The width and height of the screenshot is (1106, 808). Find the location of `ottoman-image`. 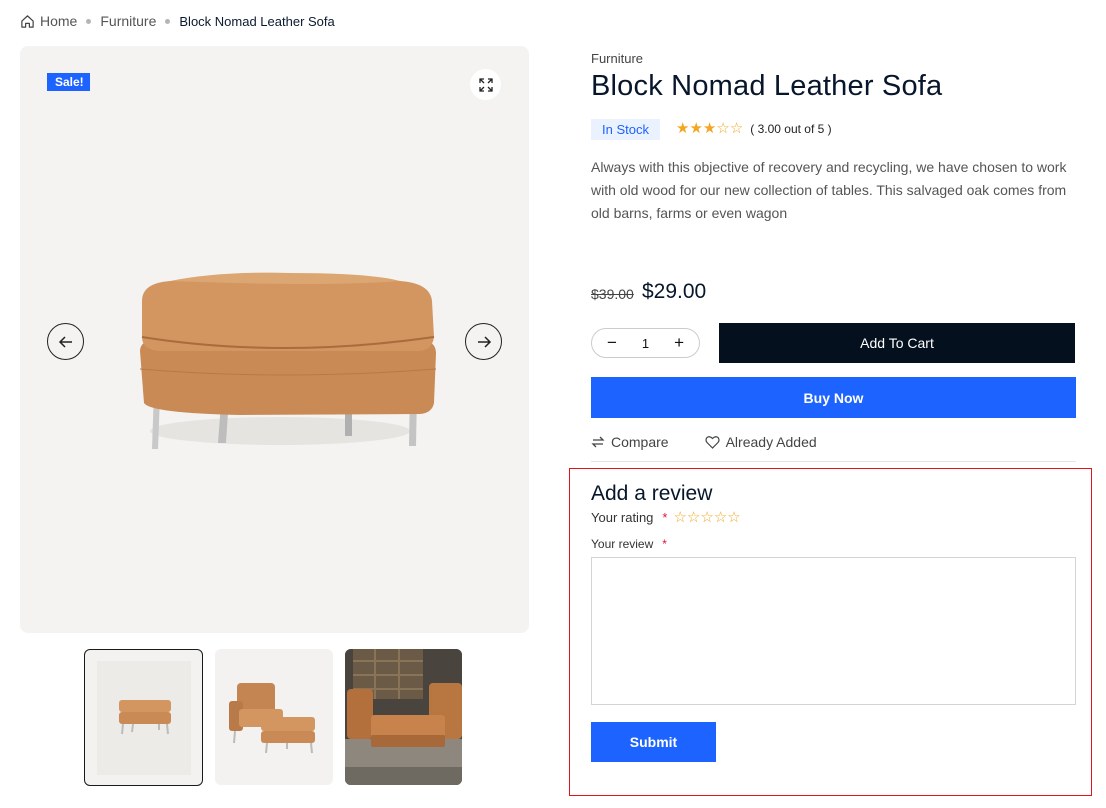

ottoman-image is located at coordinates (288, 360).